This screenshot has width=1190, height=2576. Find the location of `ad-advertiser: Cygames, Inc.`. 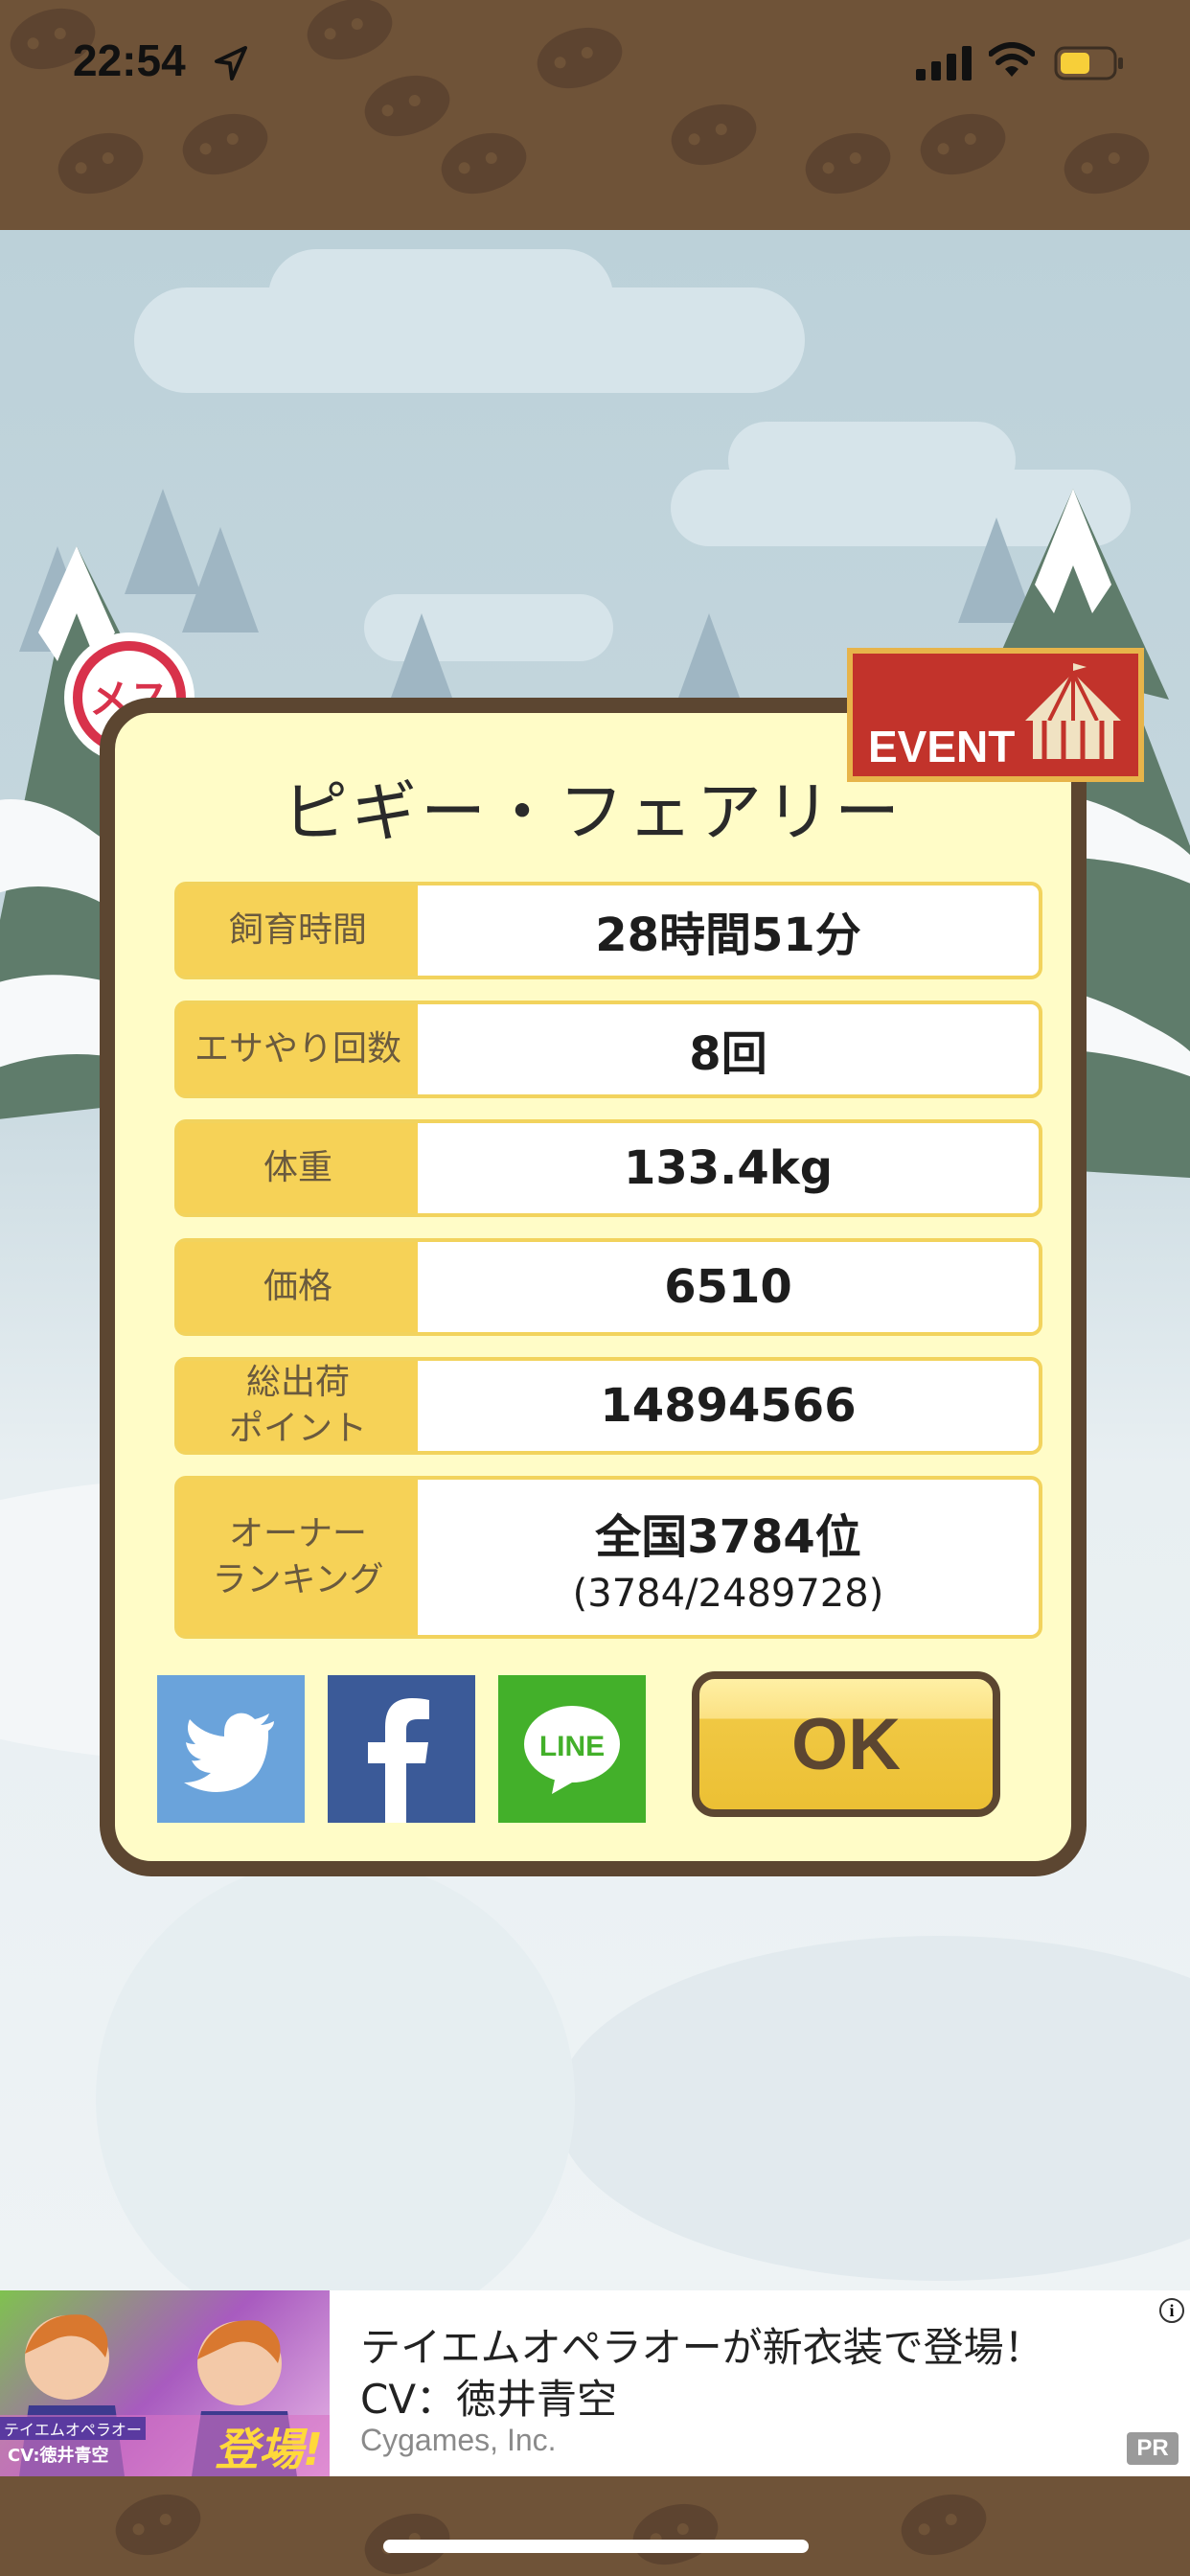

ad-advertiser: Cygames, Inc. is located at coordinates (459, 2440).